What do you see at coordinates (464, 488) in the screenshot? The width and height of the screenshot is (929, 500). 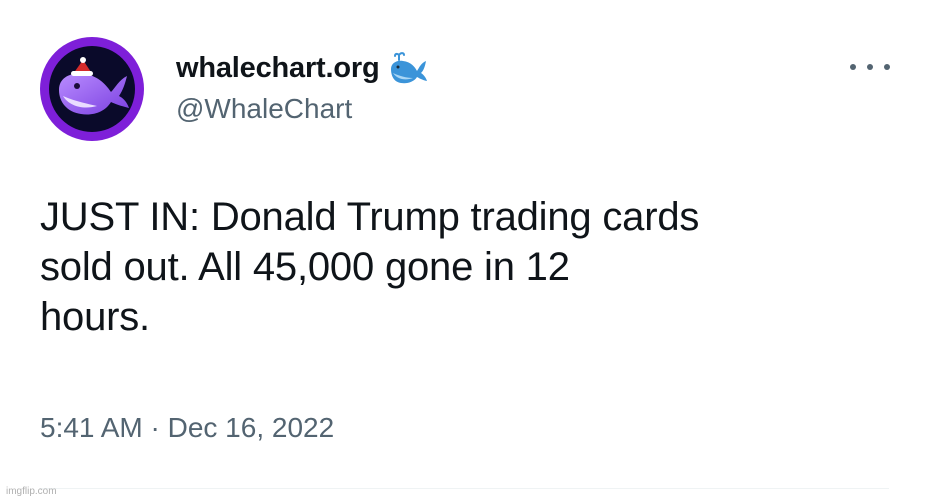 I see `divider` at bounding box center [464, 488].